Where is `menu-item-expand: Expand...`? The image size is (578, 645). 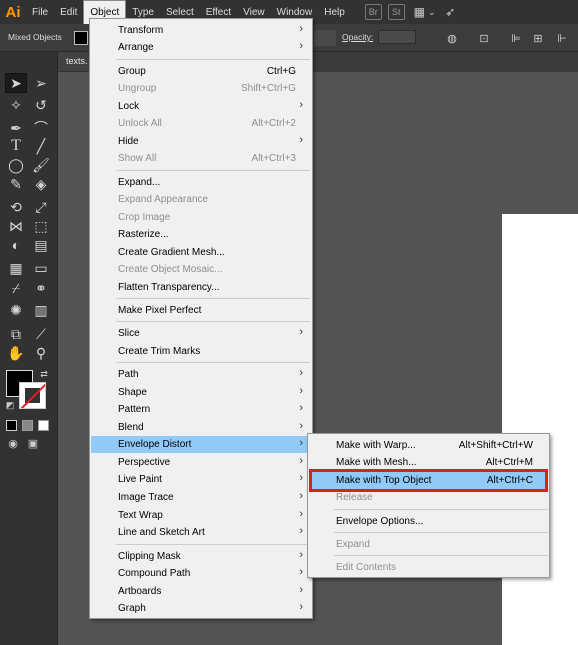 menu-item-expand: Expand... is located at coordinates (201, 182).